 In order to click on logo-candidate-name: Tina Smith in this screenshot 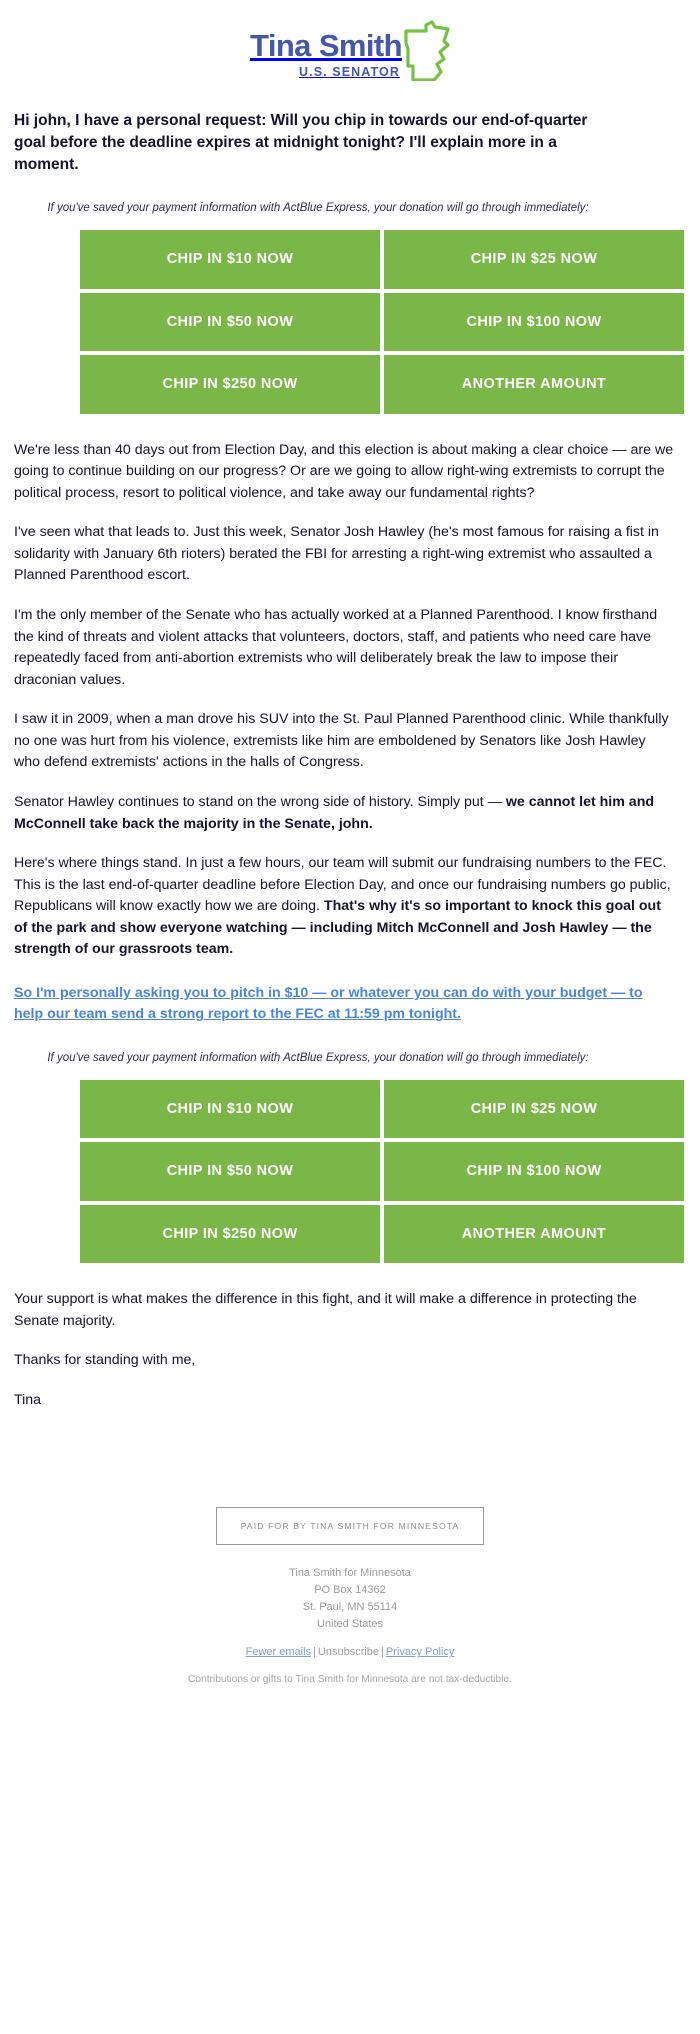, I will do `click(326, 45)`.